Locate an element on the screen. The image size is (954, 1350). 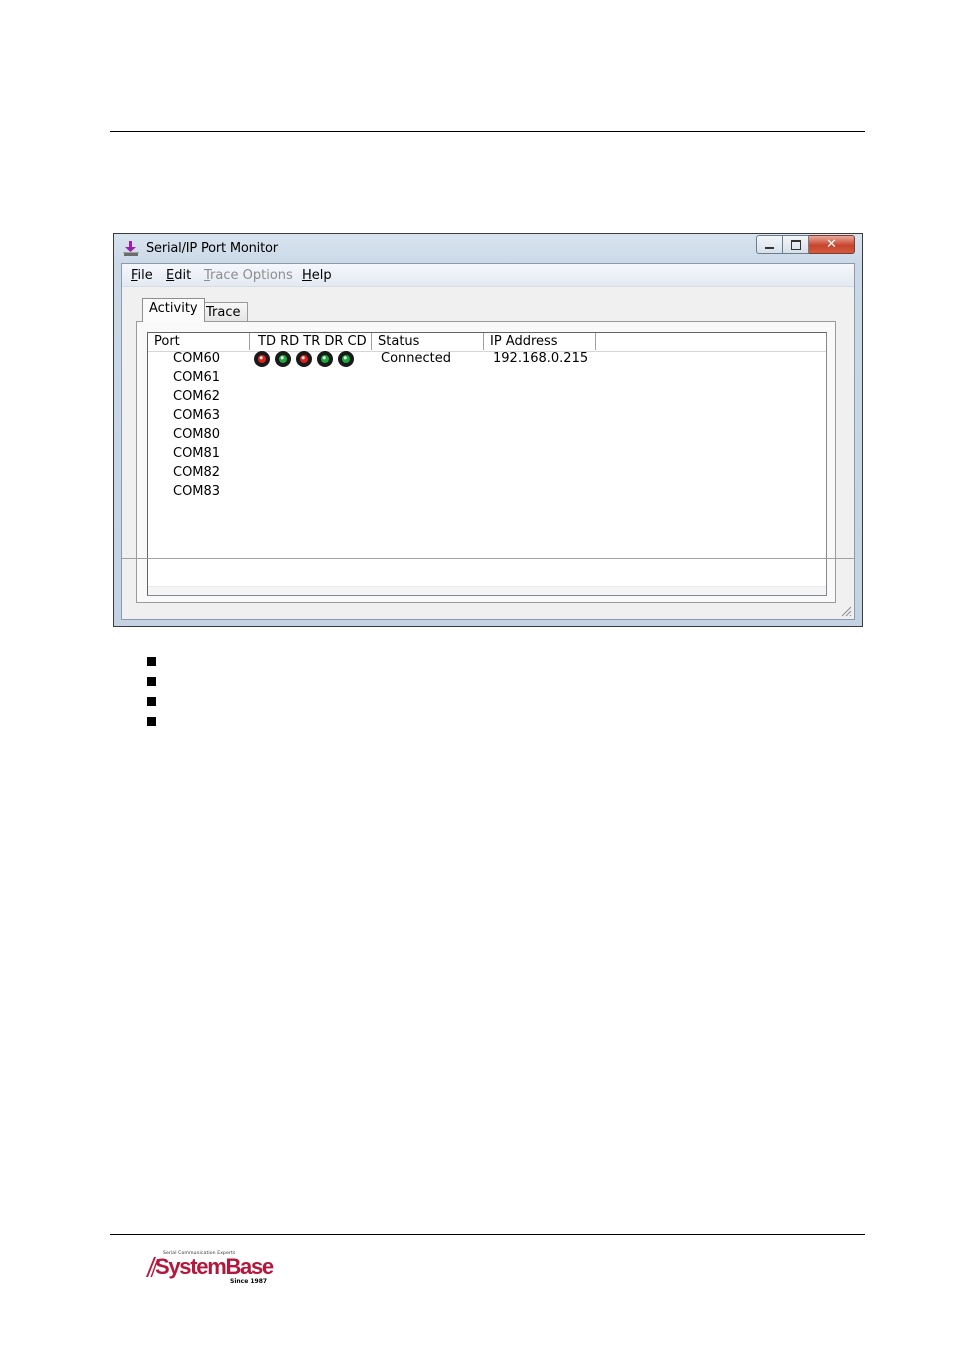
maximize-icon is located at coordinates (795, 244).